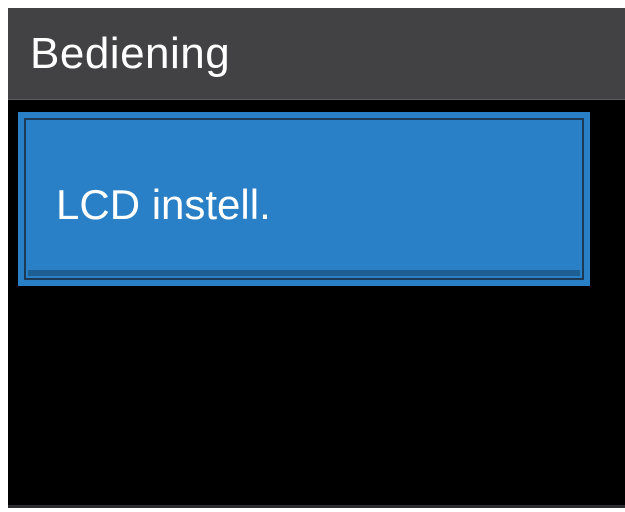 This screenshot has width=625, height=512. I want to click on bottom-divider, so click(316, 506).